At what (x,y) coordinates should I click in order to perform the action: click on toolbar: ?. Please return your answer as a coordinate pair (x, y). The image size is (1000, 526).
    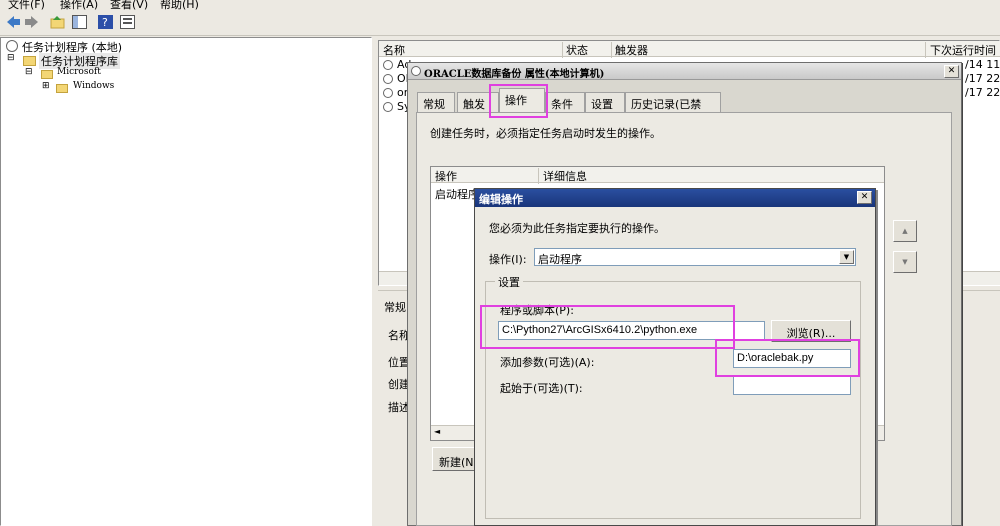
    Looking at the image, I should click on (500, 23).